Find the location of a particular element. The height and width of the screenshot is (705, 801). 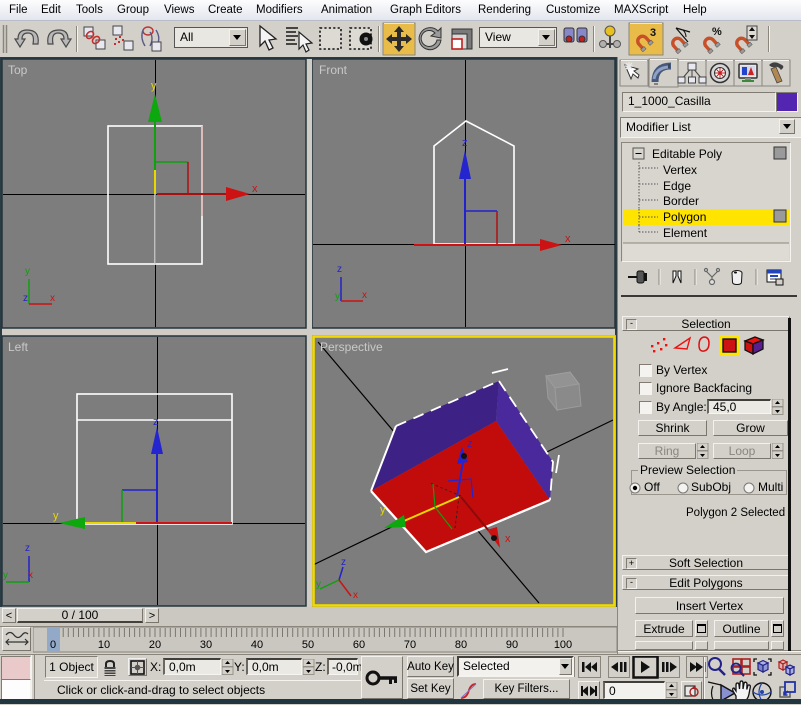

svg-text: 30 is located at coordinates (206, 645).